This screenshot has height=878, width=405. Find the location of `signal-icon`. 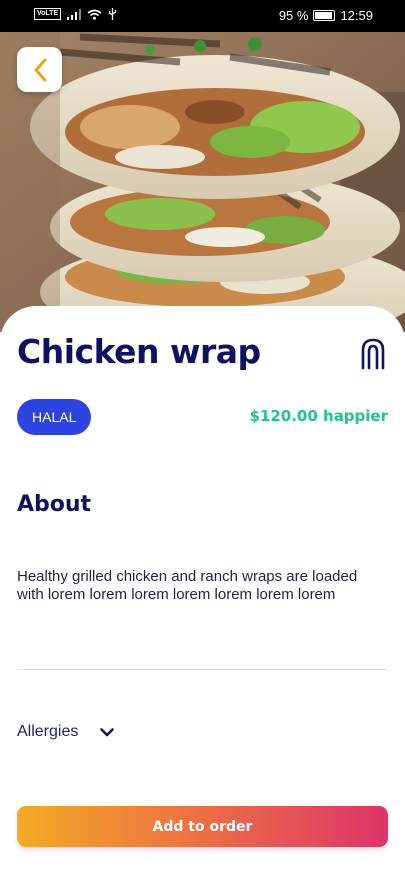

signal-icon is located at coordinates (74, 14).